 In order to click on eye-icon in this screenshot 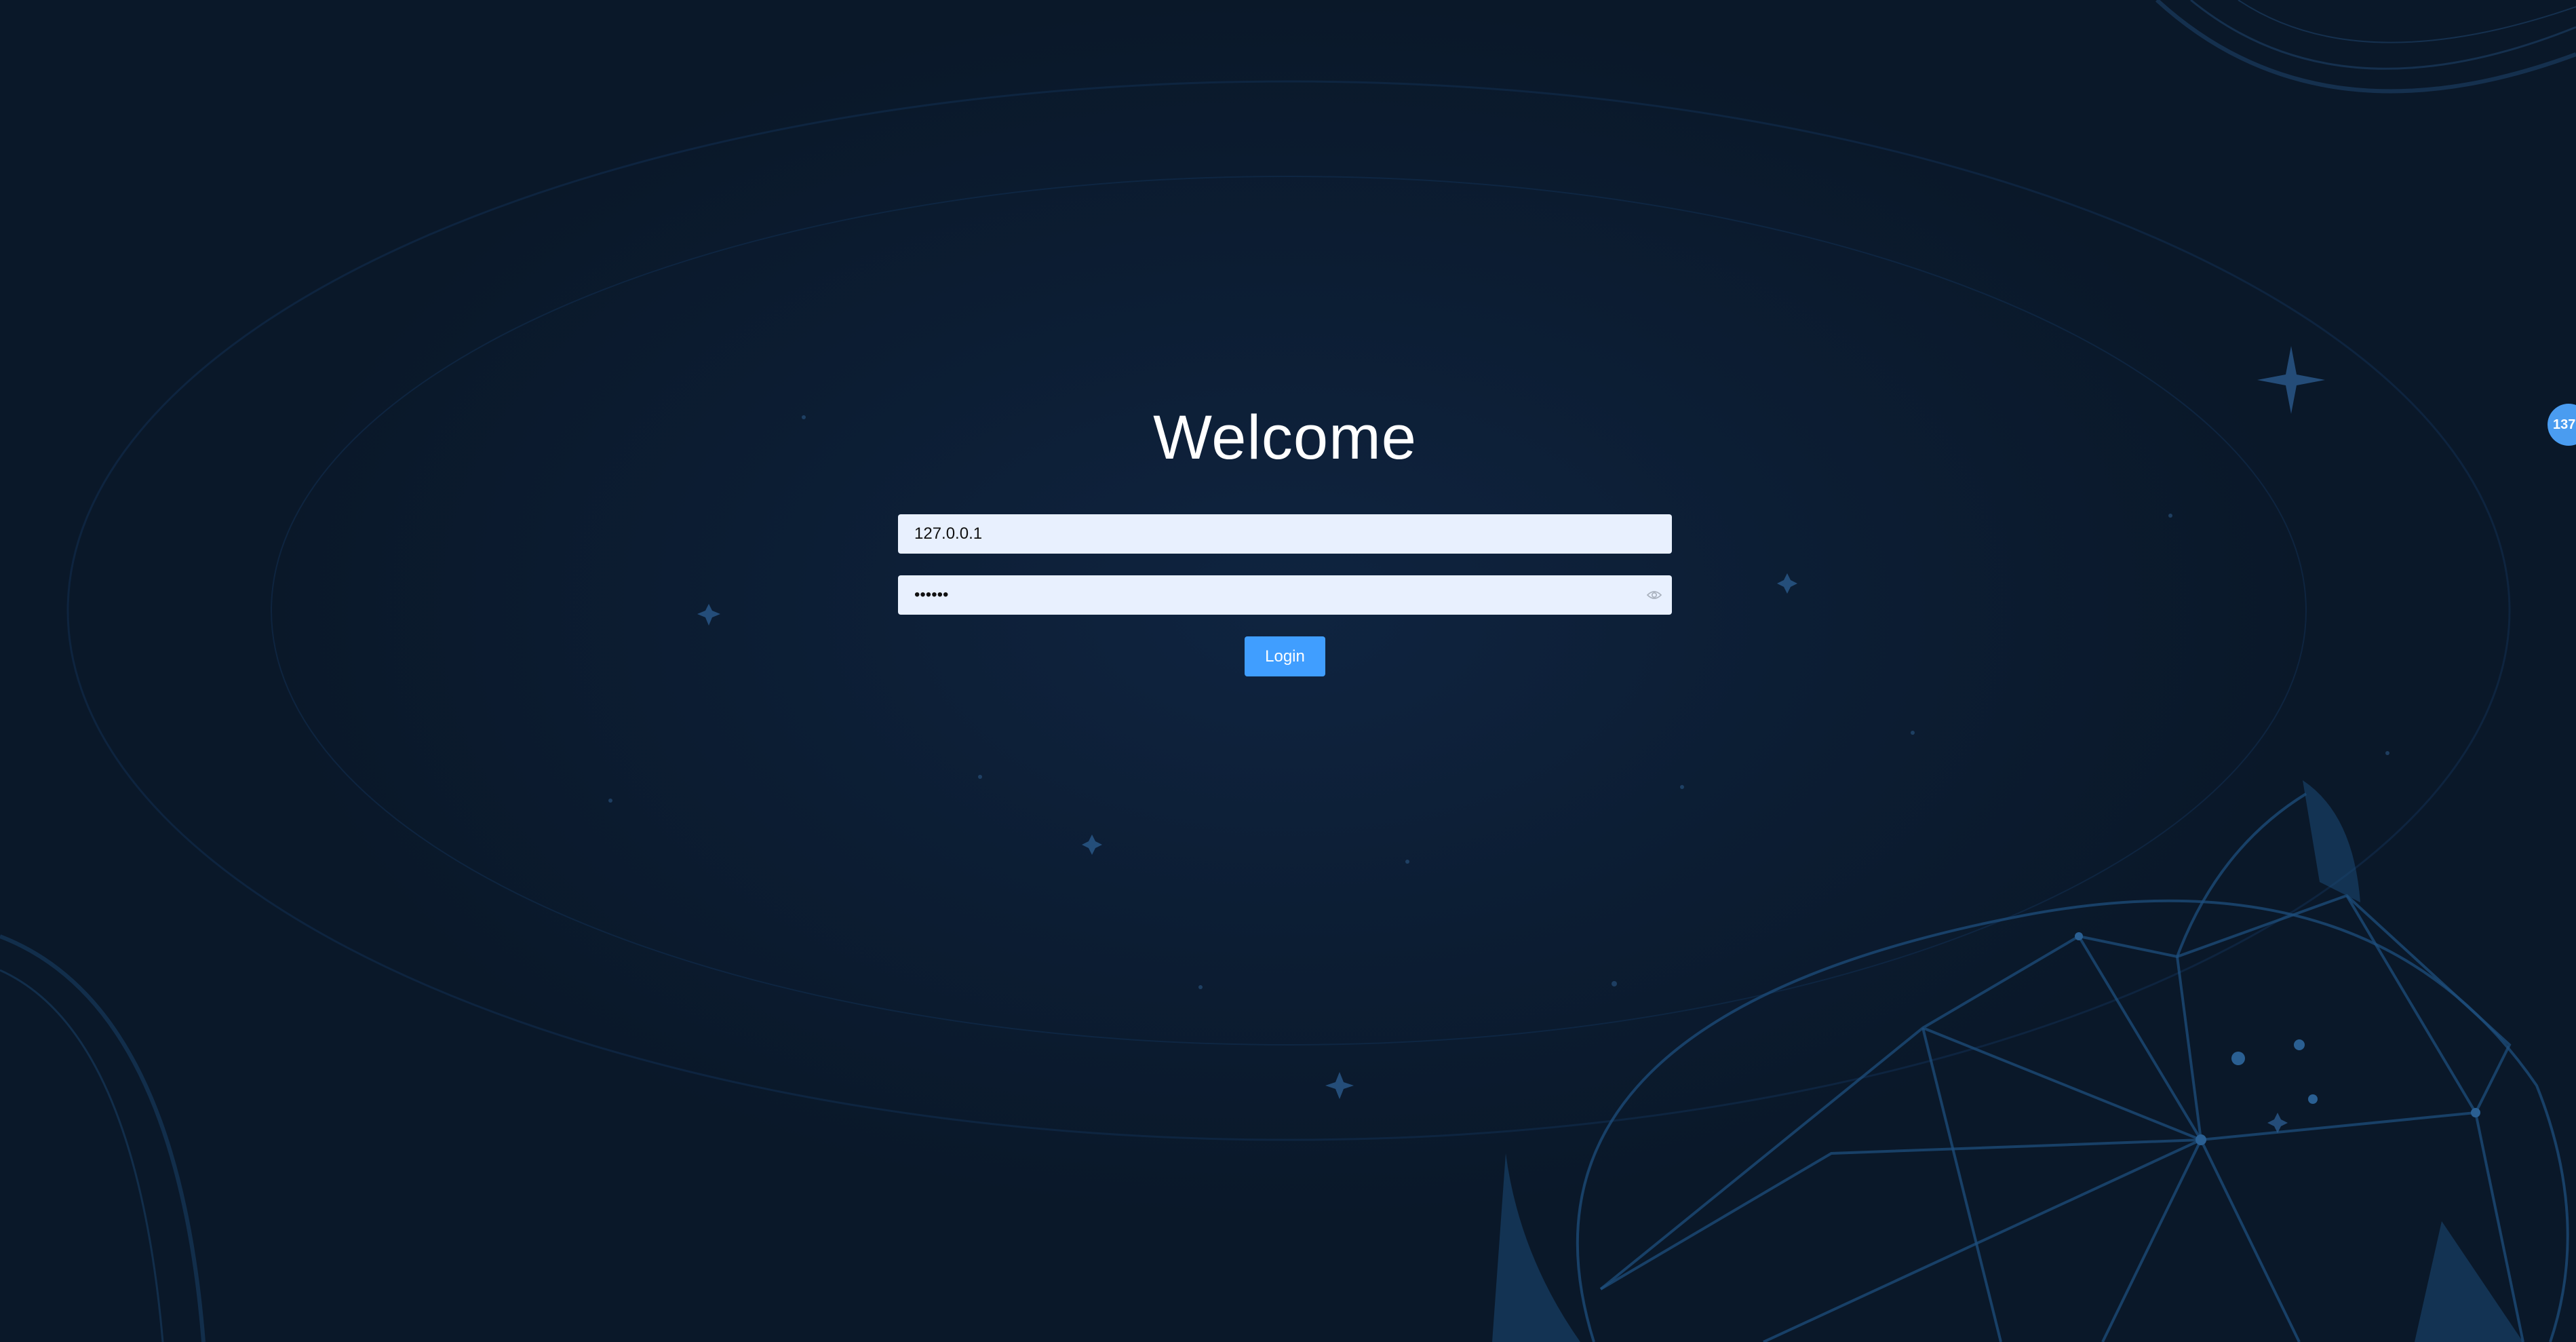, I will do `click(1654, 595)`.